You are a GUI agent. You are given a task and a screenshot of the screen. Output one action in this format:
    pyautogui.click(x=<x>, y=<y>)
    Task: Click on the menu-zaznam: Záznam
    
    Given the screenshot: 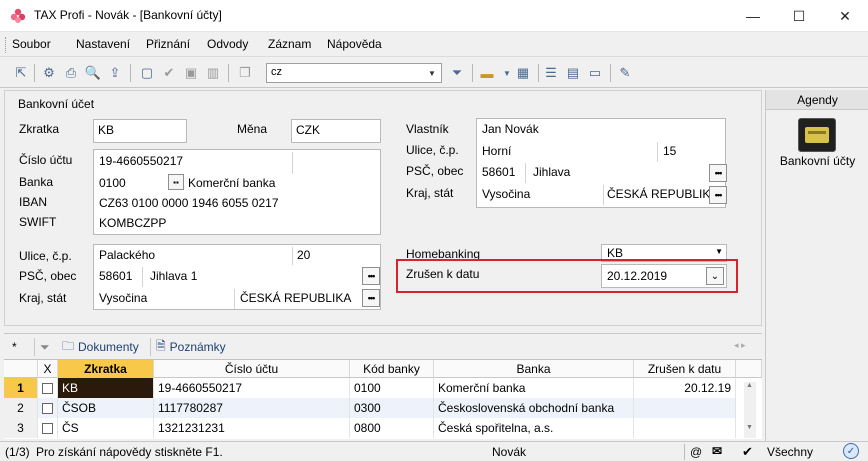 What is the action you would take?
    pyautogui.click(x=289, y=44)
    